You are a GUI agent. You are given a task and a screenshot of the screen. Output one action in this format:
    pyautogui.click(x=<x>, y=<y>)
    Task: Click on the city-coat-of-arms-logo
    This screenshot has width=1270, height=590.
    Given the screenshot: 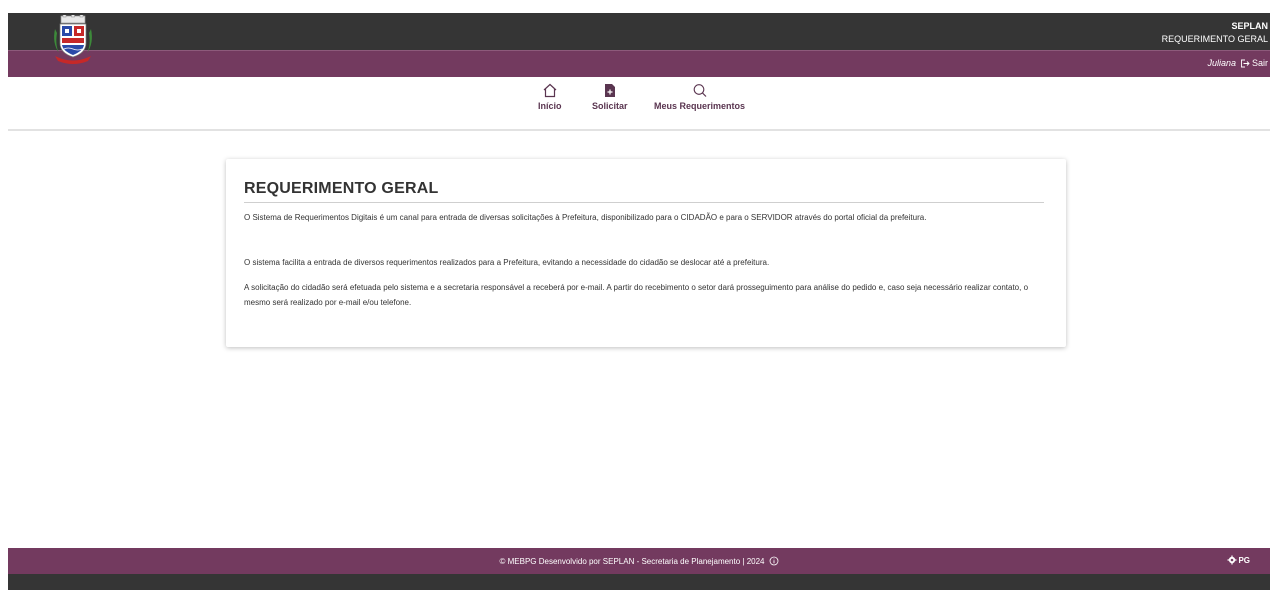 What is the action you would take?
    pyautogui.click(x=73, y=41)
    